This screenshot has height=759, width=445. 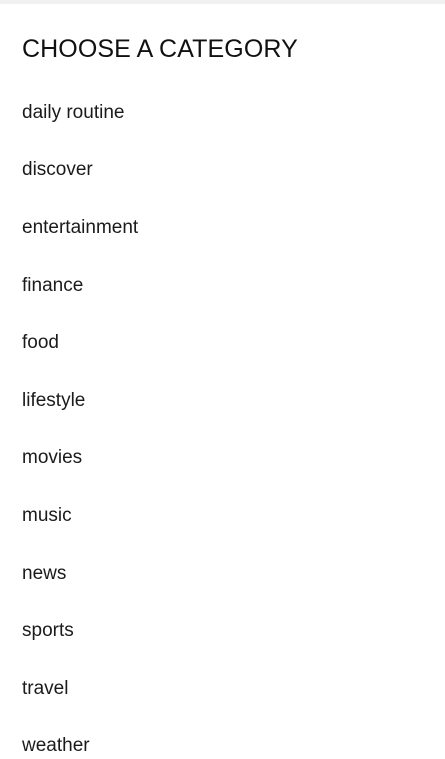 I want to click on category-item-weather: weather, so click(x=222, y=729).